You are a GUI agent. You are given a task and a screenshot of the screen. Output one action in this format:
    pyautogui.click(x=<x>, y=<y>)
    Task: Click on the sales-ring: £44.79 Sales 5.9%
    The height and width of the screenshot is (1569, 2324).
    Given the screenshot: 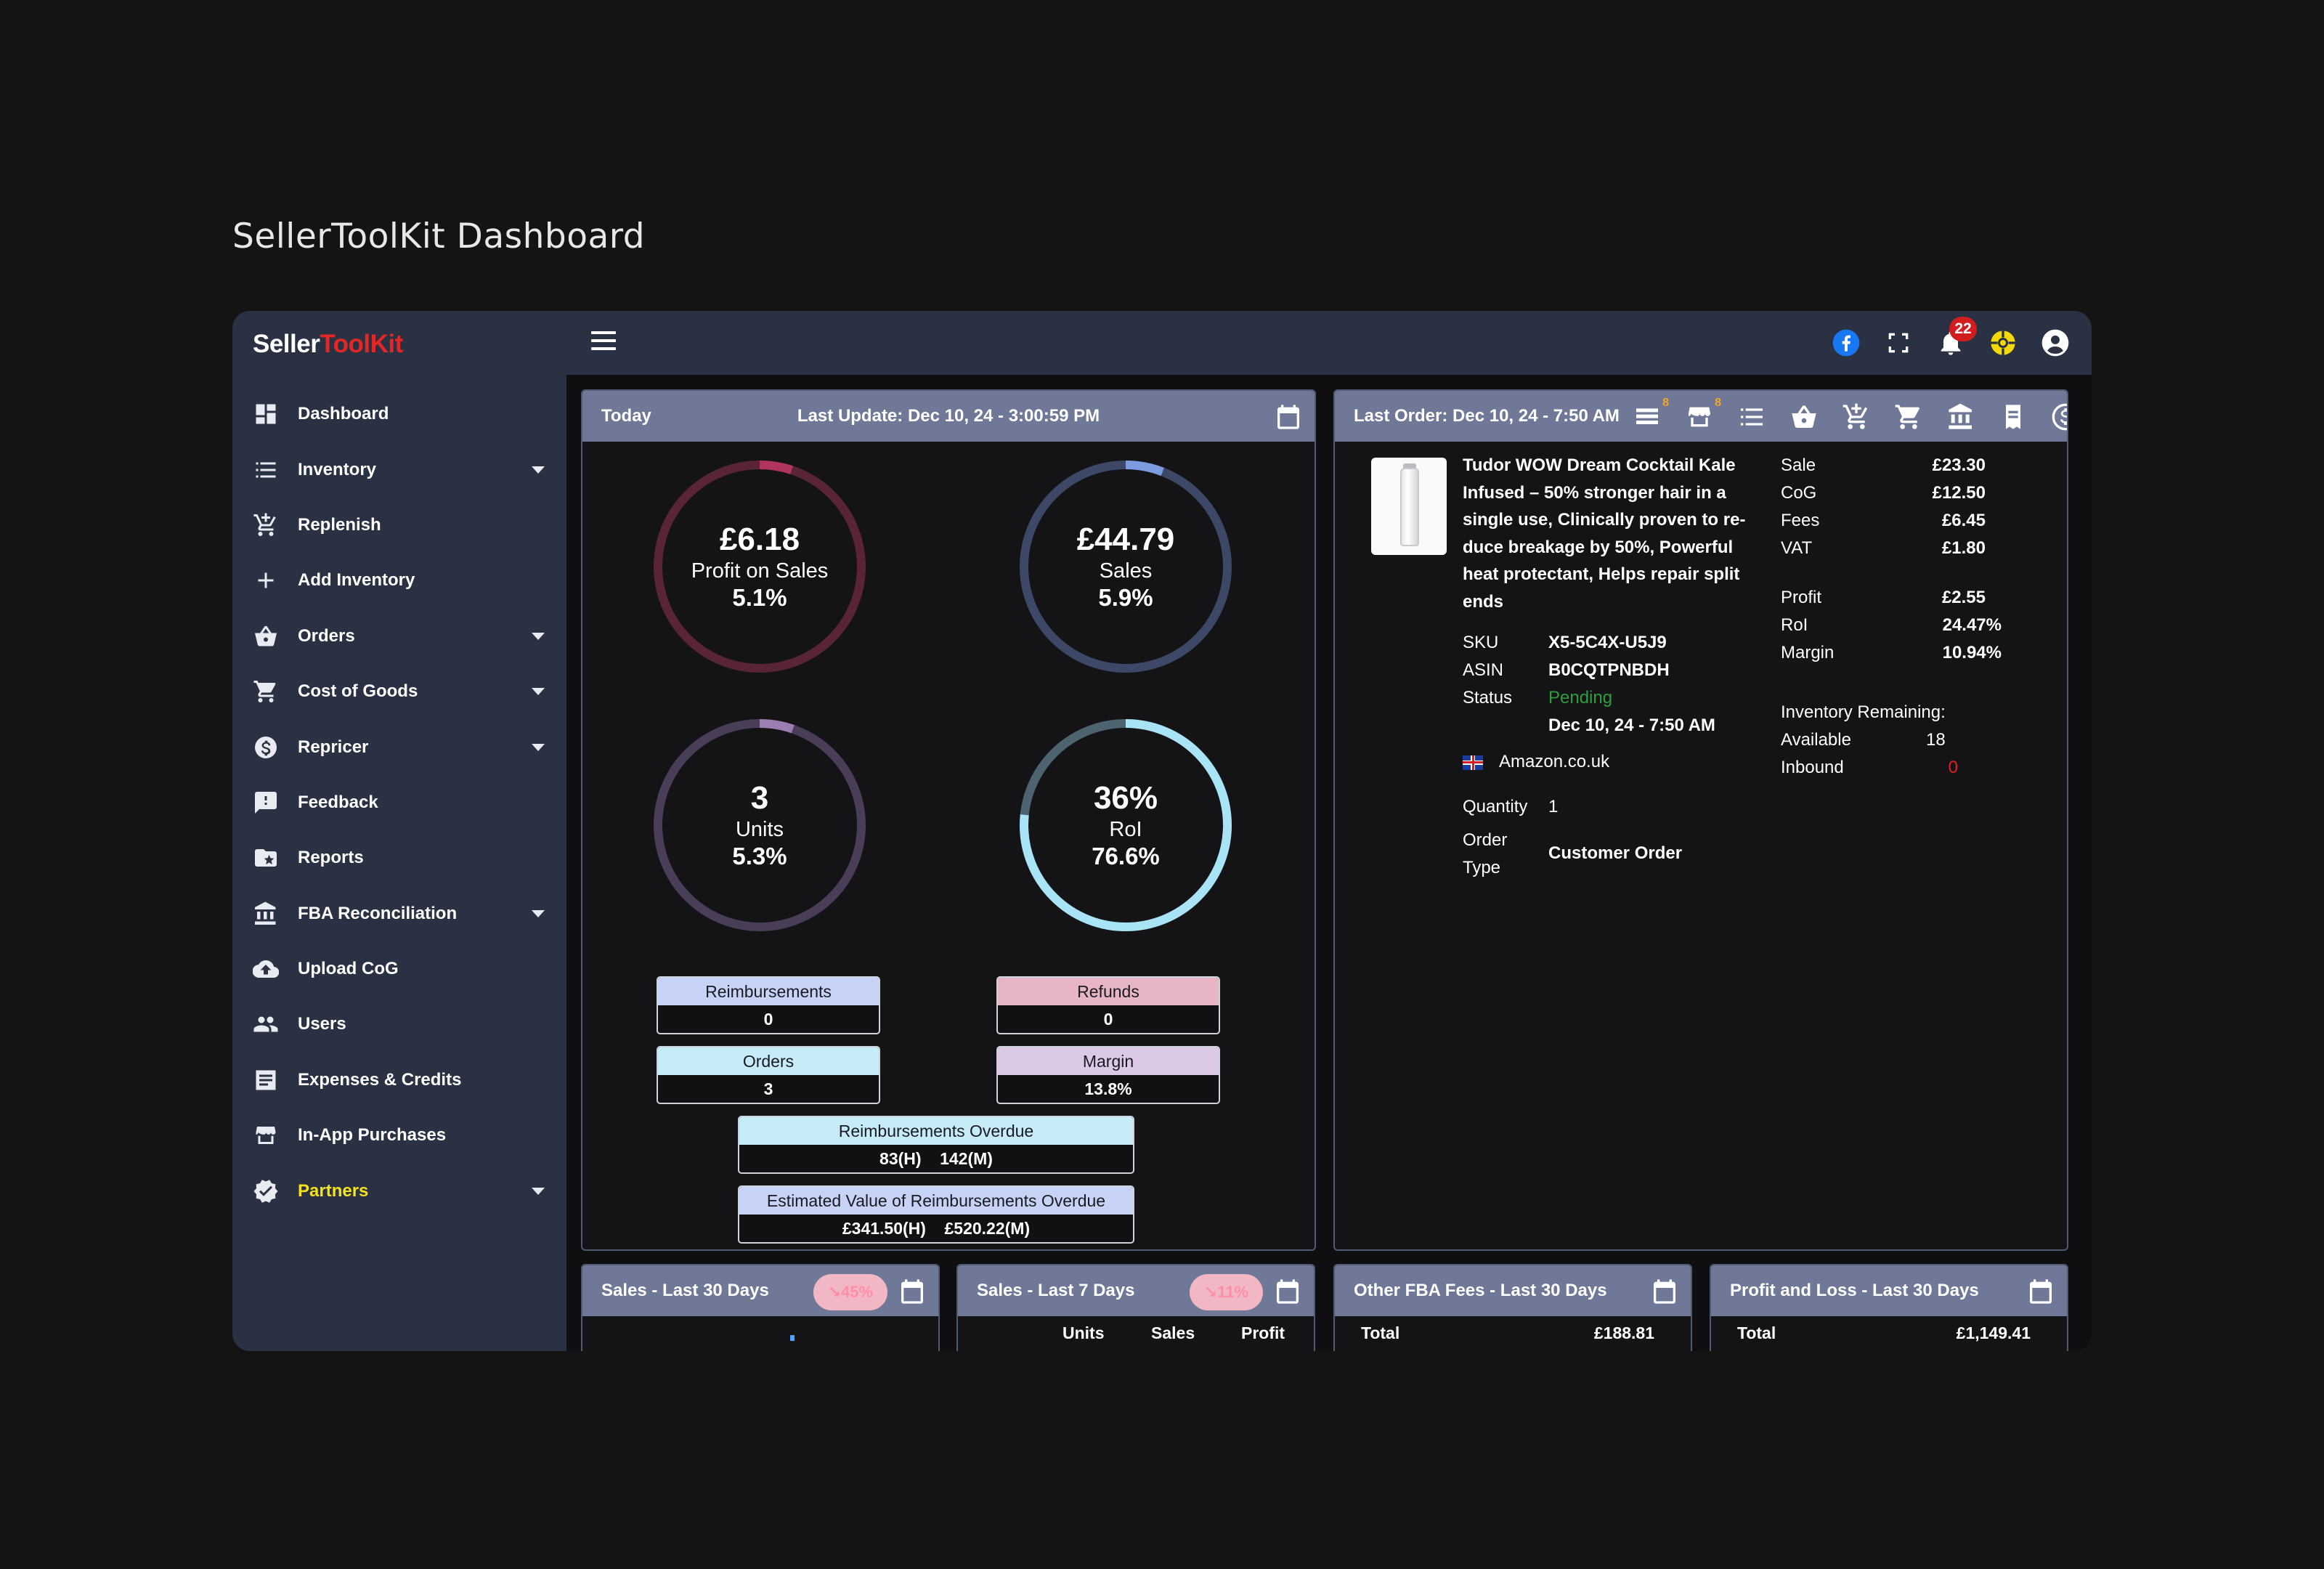 What is the action you would take?
    pyautogui.click(x=1126, y=566)
    